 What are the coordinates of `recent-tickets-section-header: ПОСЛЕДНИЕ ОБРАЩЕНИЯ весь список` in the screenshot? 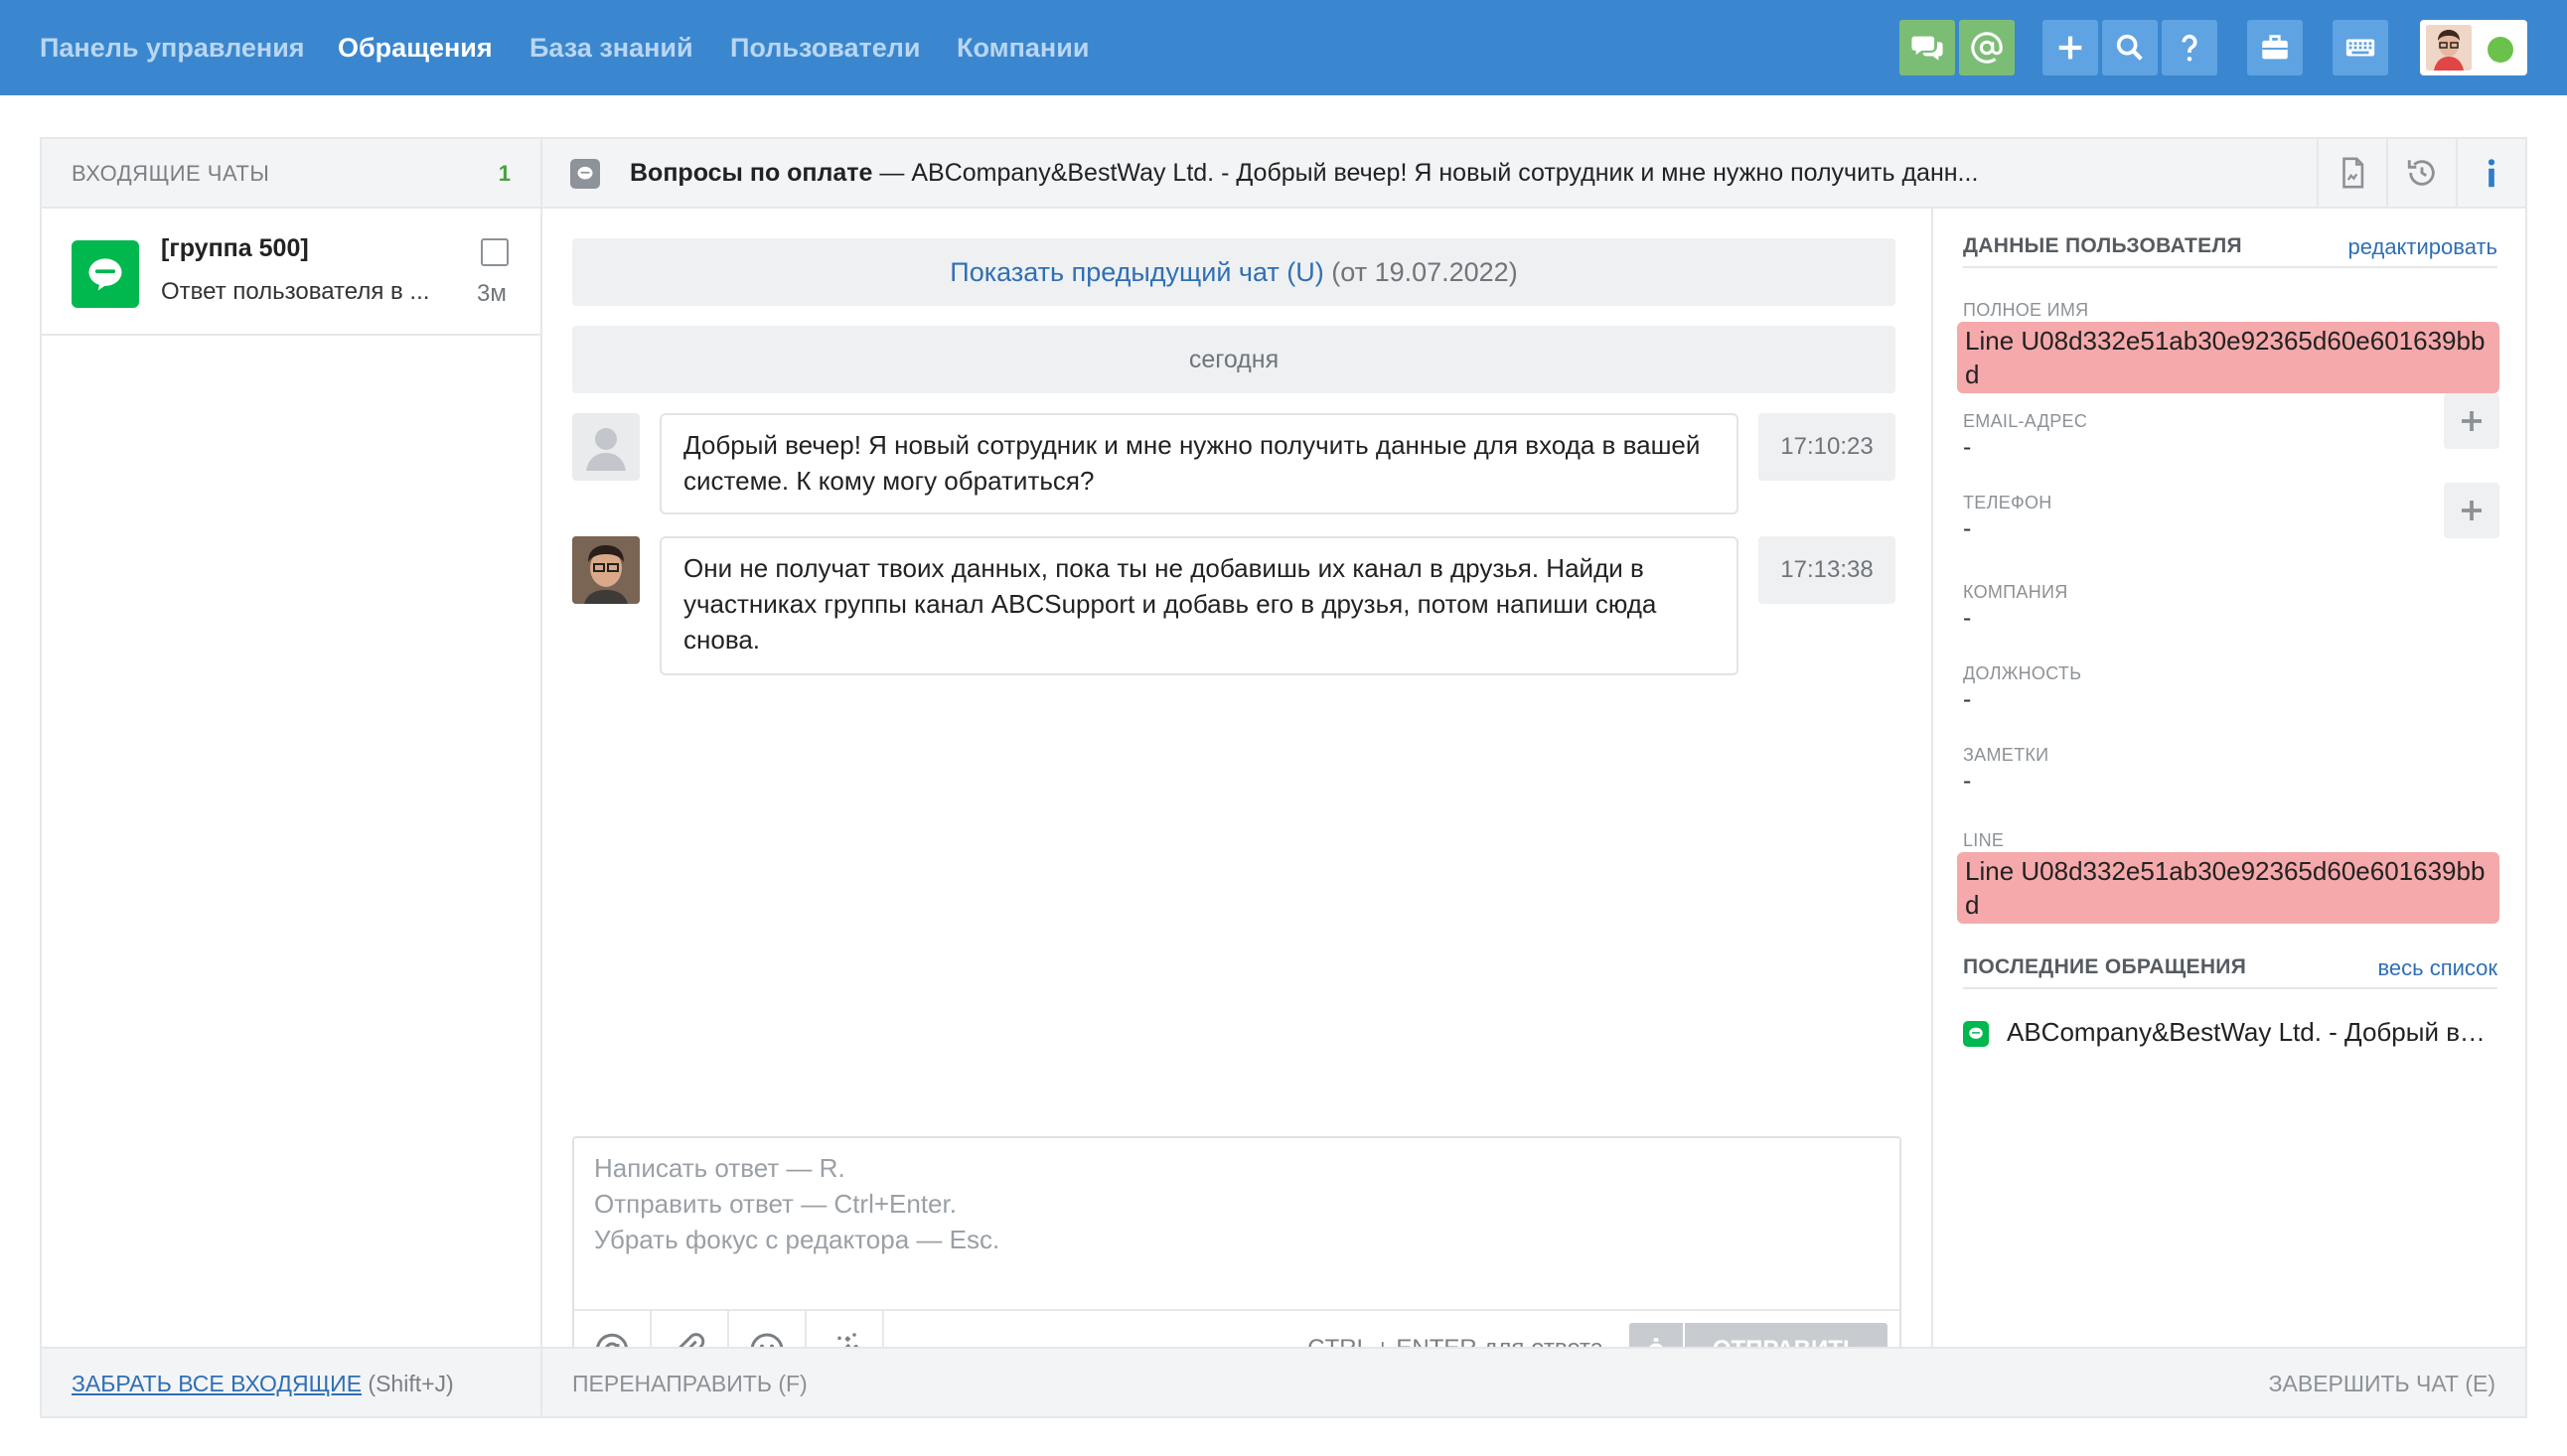 It's located at (2230, 969).